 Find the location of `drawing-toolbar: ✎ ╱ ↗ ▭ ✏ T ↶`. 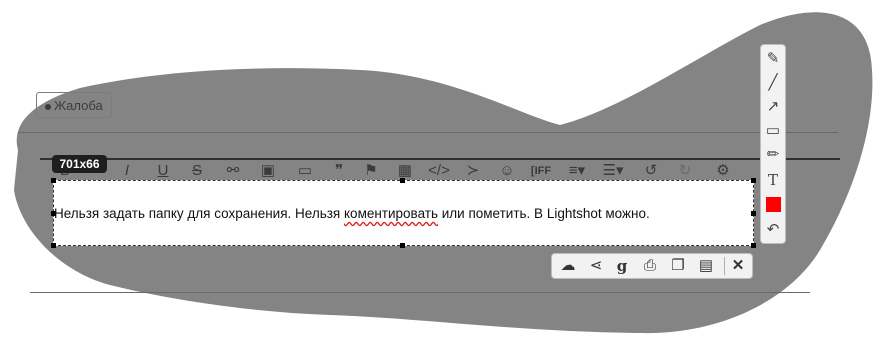

drawing-toolbar: ✎ ╱ ↗ ▭ ✏ T ↶ is located at coordinates (773, 144).